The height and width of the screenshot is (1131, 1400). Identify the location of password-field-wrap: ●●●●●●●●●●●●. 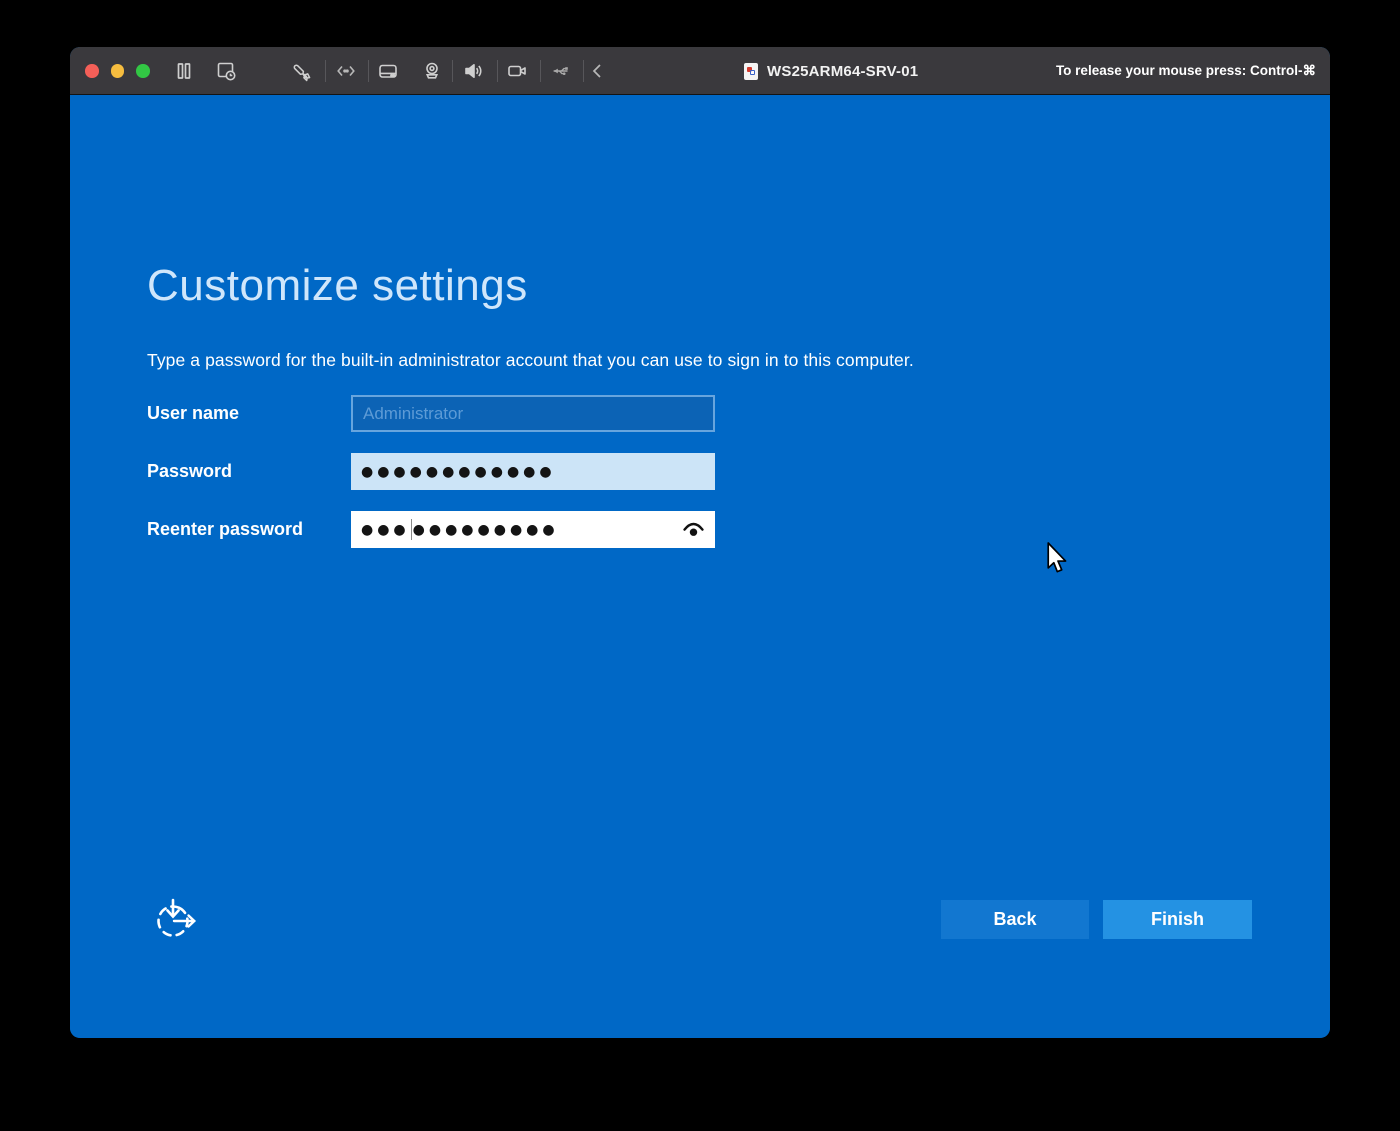
(533, 471).